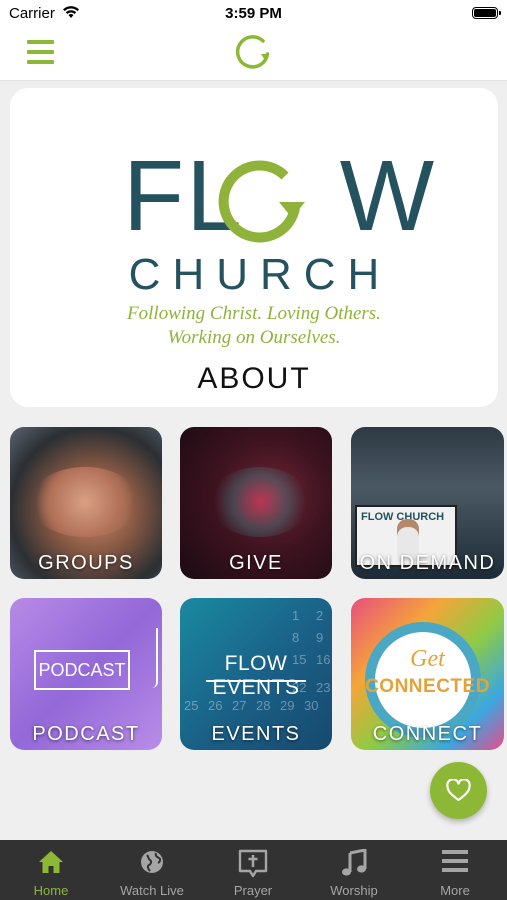  What do you see at coordinates (427, 674) in the screenshot?
I see `connect-tile: Get CONNECTED CONNECT` at bounding box center [427, 674].